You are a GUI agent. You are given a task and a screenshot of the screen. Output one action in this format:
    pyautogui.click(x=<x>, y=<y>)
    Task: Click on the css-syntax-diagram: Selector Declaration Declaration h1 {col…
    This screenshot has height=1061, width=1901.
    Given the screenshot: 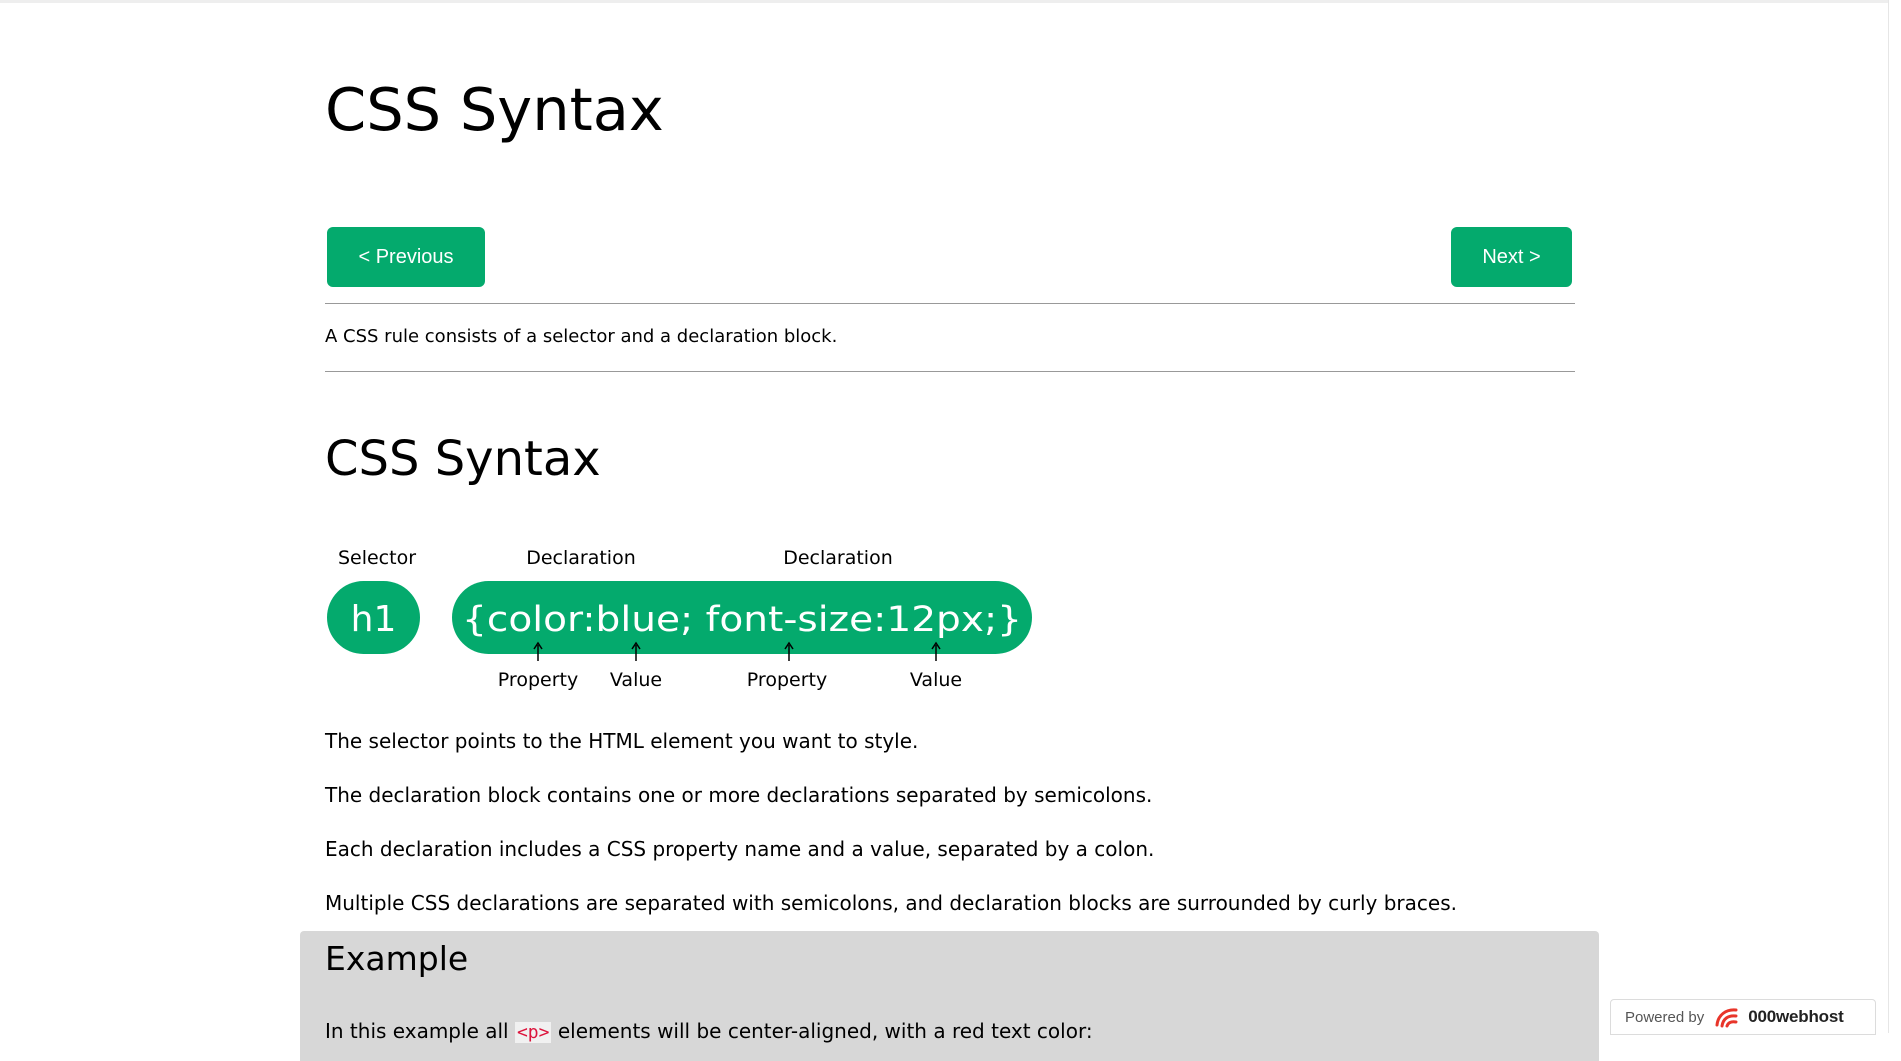 What is the action you would take?
    pyautogui.click(x=679, y=619)
    